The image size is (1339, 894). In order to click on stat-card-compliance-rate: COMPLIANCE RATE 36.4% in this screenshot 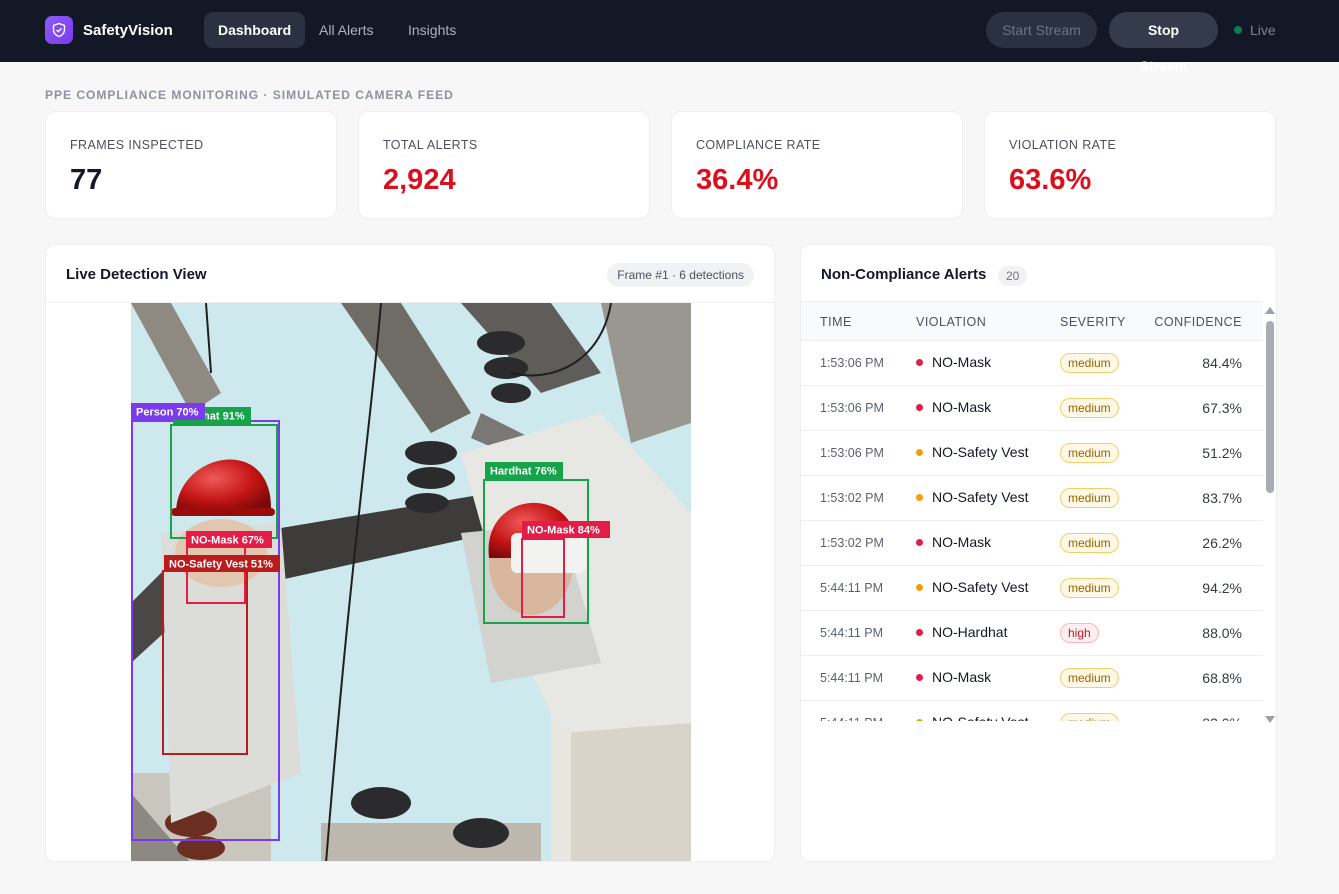, I will do `click(817, 165)`.